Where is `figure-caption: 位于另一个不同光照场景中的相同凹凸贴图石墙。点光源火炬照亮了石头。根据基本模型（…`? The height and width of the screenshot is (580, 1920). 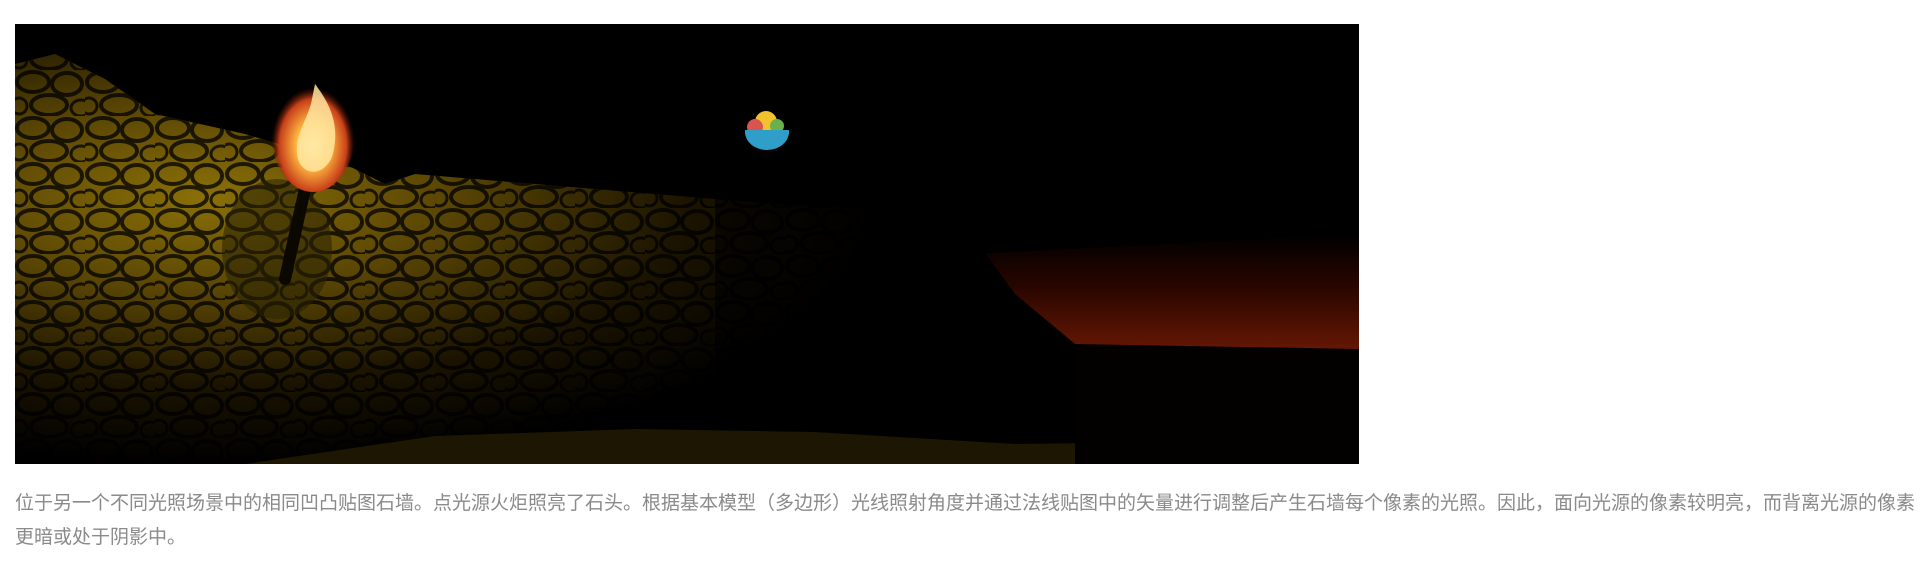
figure-caption: 位于另一个不同光照场景中的相同凹凸贴图石墙。点光源火炬照亮了石头。根据基本模型（… is located at coordinates (965, 520).